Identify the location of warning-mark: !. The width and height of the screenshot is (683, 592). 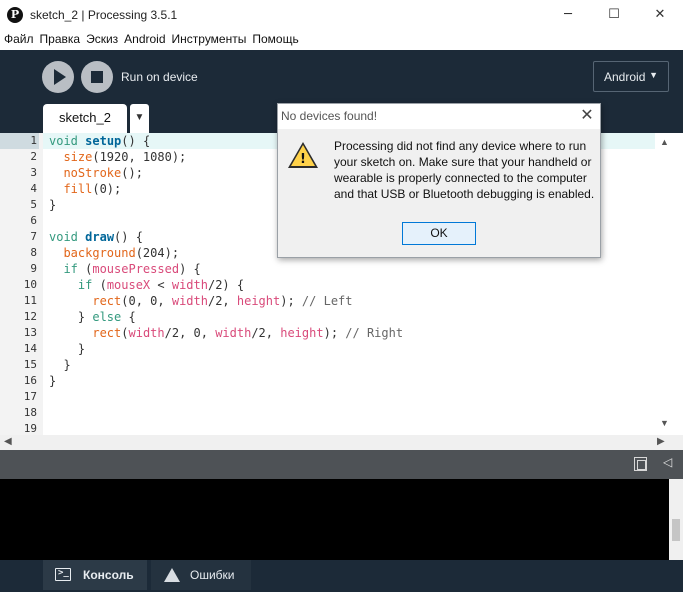
(303, 159).